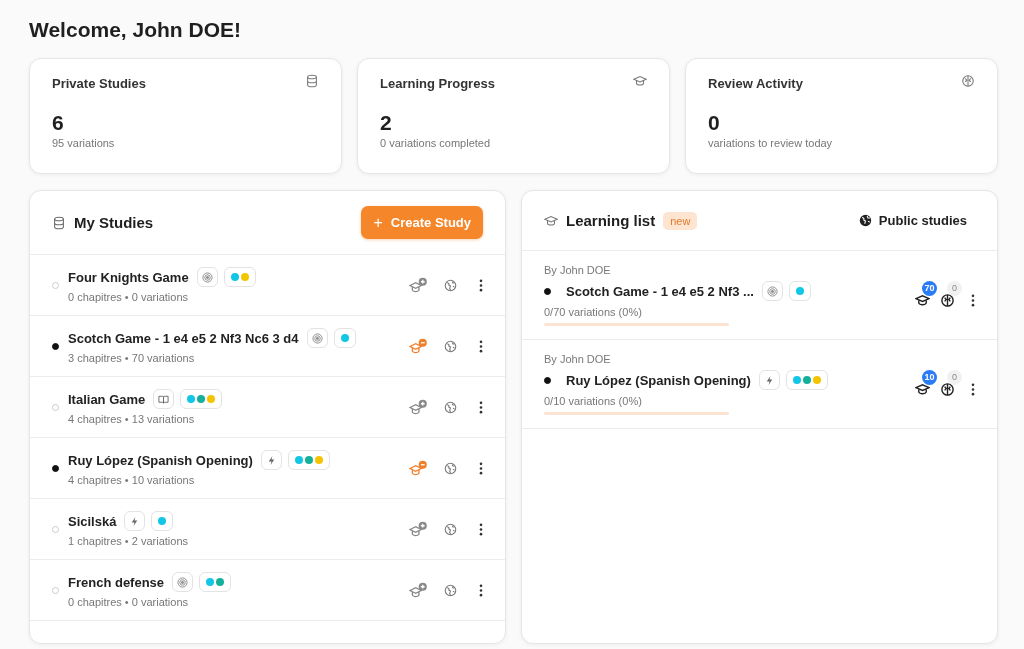 The height and width of the screenshot is (649, 1024). What do you see at coordinates (132, 419) in the screenshot?
I see `study-meta: 4 chapitres • 13 variations` at bounding box center [132, 419].